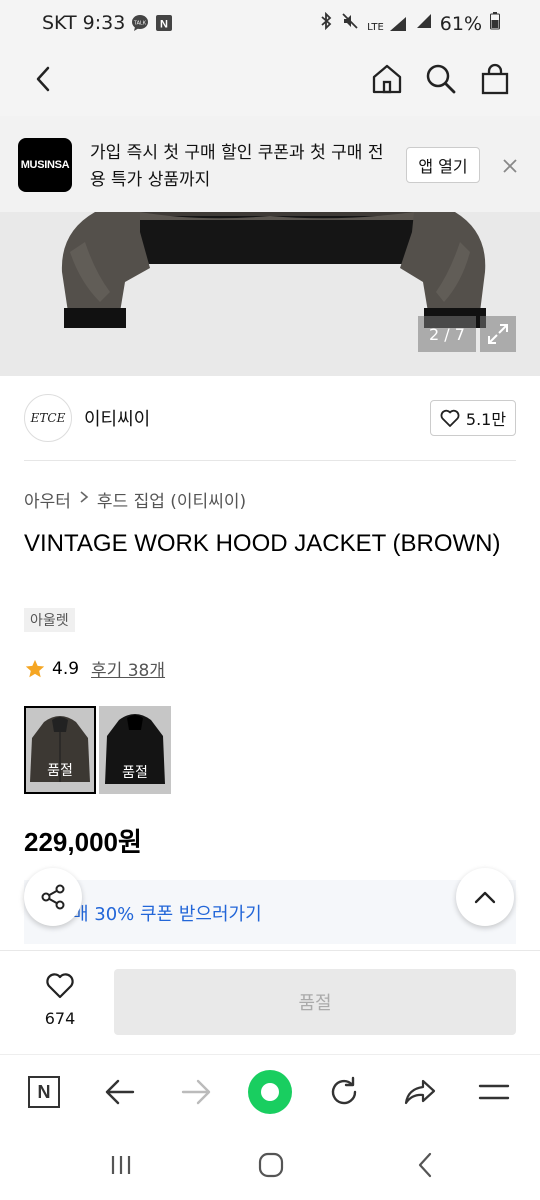 This screenshot has height=1200, width=540. Describe the element at coordinates (424, 23) in the screenshot. I see `signal-bars-icon` at that location.